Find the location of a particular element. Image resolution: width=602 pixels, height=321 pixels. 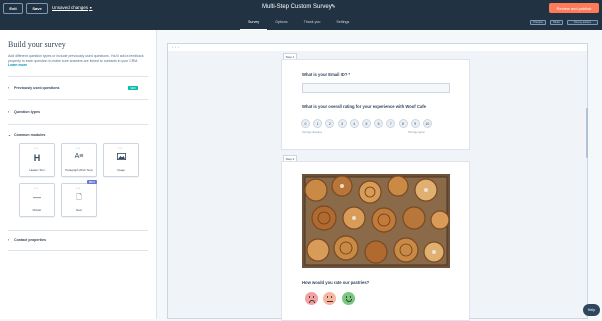

nps-scale: 0 1 2 3 4 5 6 7 8 9 10 is located at coordinates (366, 123).